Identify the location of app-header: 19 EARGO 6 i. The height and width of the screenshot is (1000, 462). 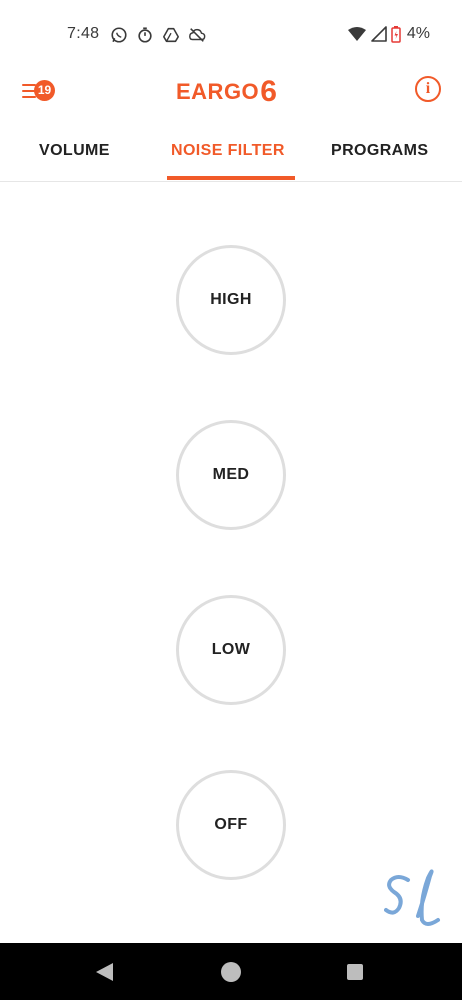
(231, 92).